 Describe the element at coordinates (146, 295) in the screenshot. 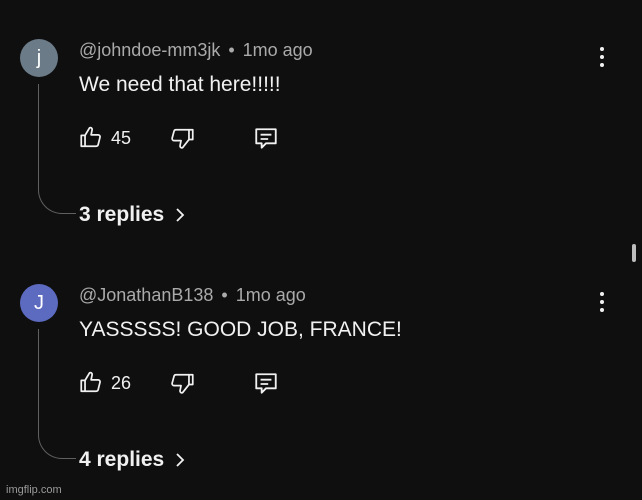

I see `author-handle: @JonathanB138` at that location.